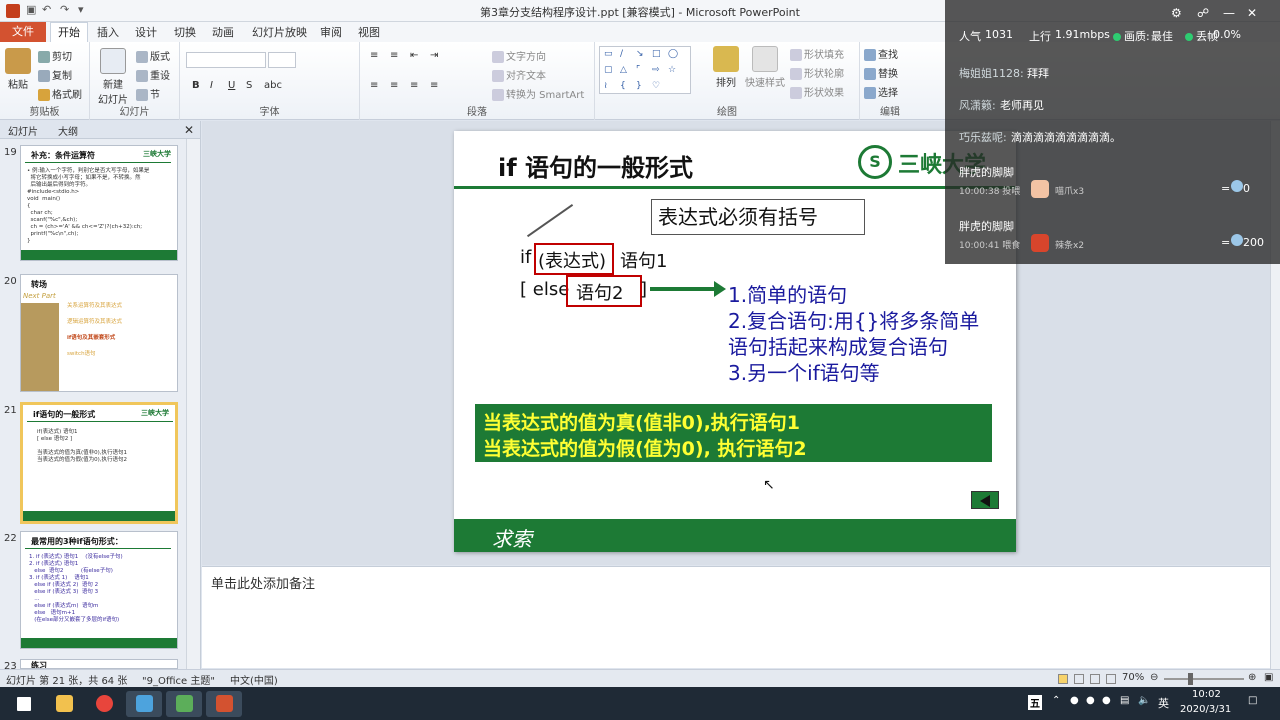 This screenshot has width=1280, height=720. I want to click on panel-scrollbar, so click(193, 404).